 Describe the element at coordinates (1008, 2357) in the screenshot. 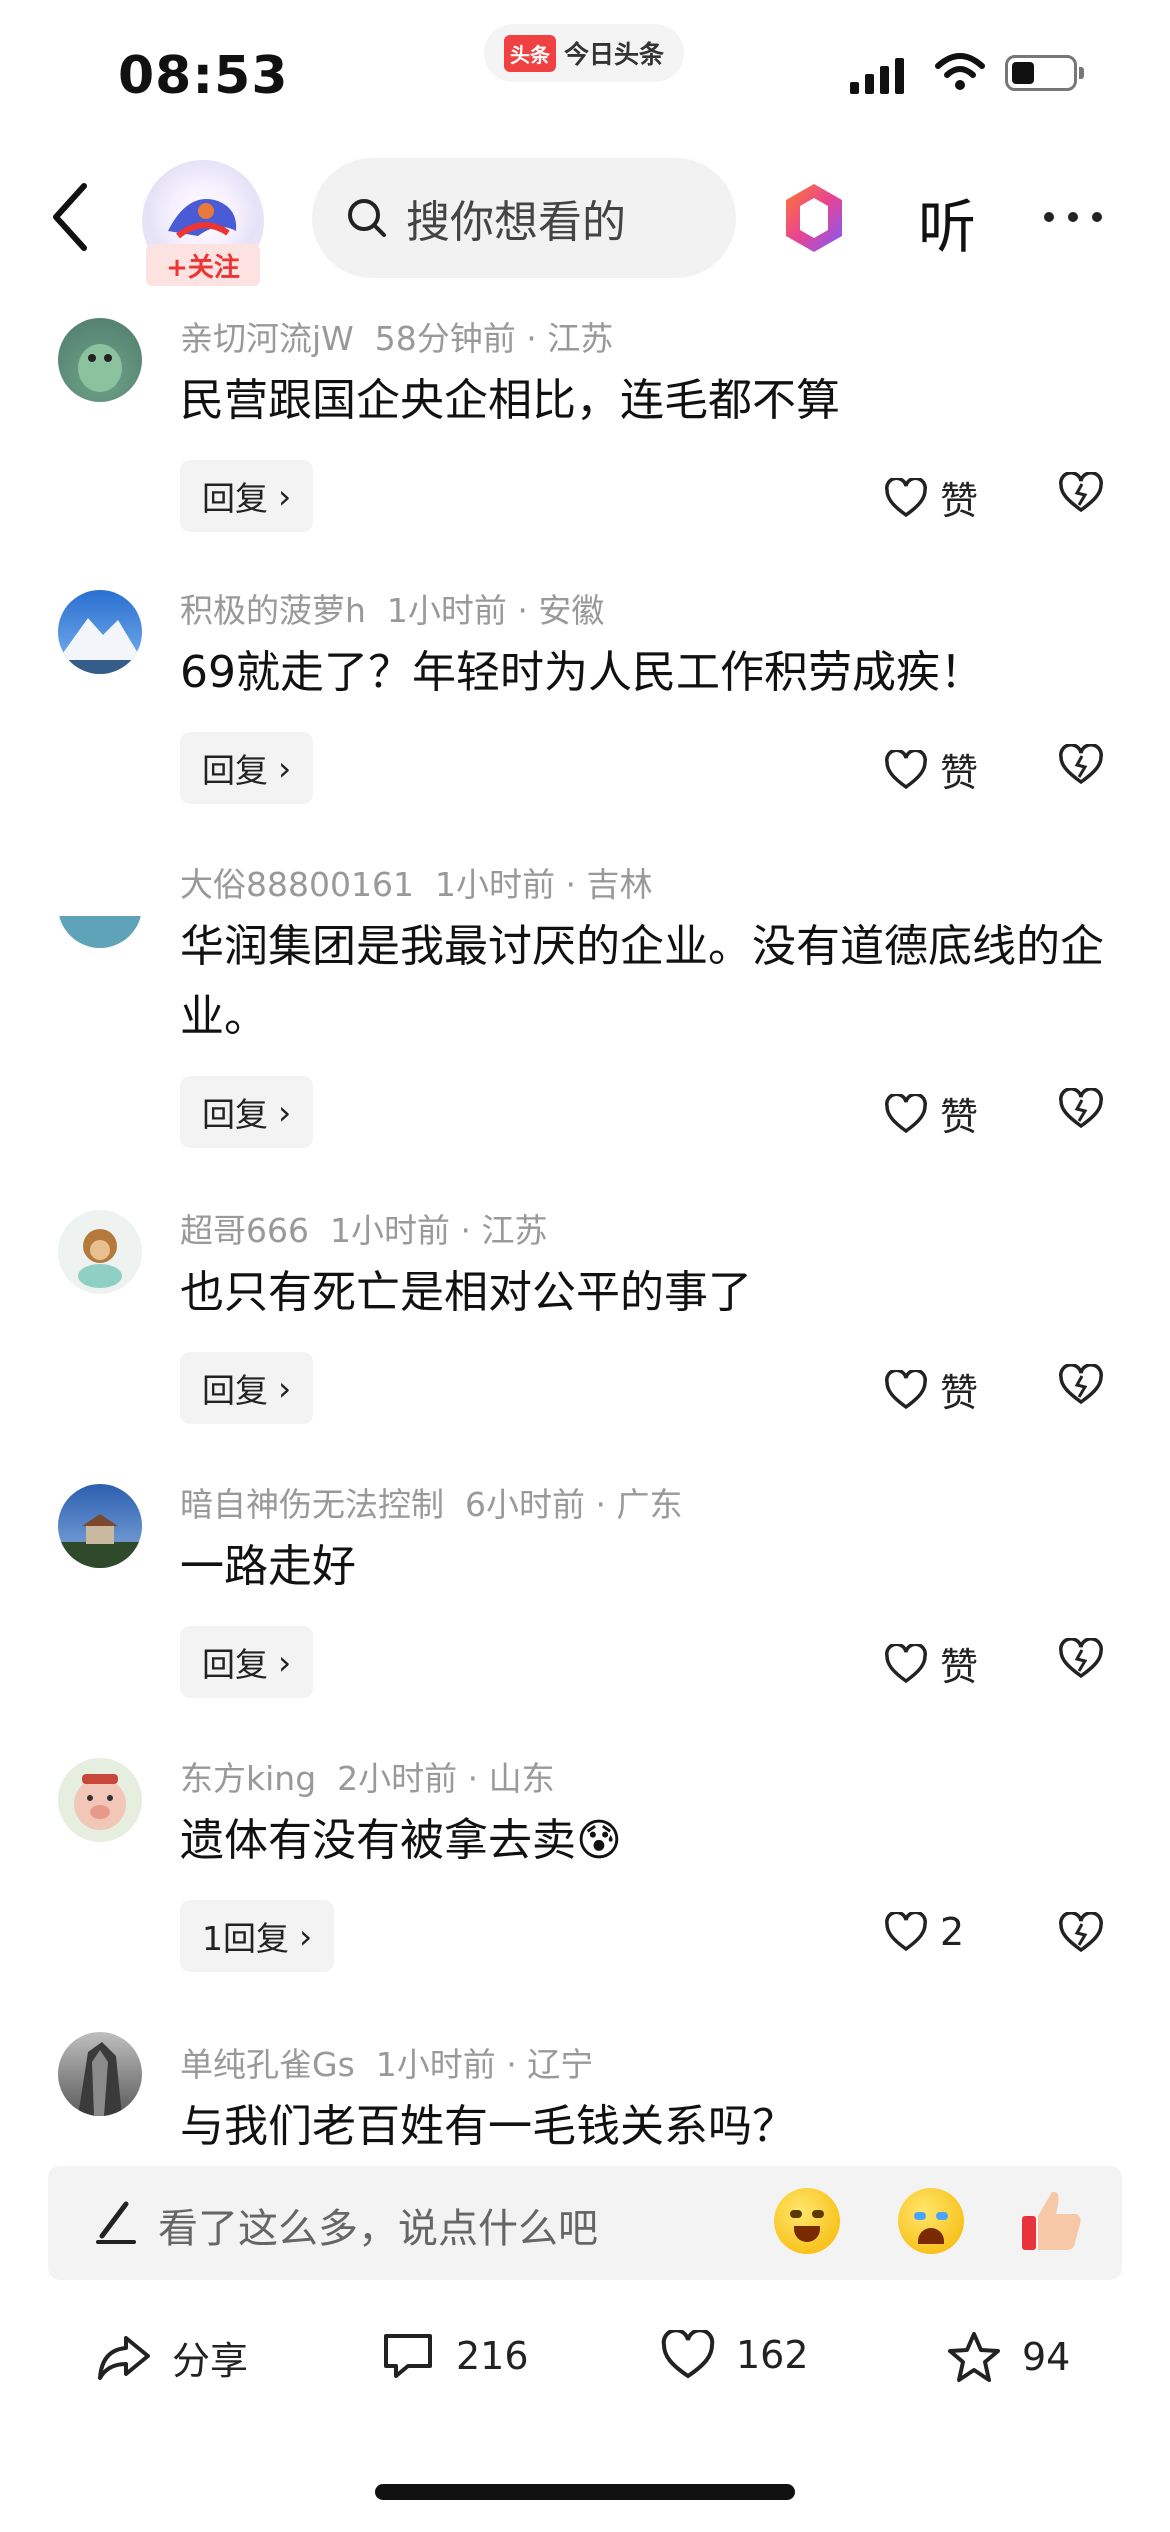

I see `favorite-button: 94` at that location.